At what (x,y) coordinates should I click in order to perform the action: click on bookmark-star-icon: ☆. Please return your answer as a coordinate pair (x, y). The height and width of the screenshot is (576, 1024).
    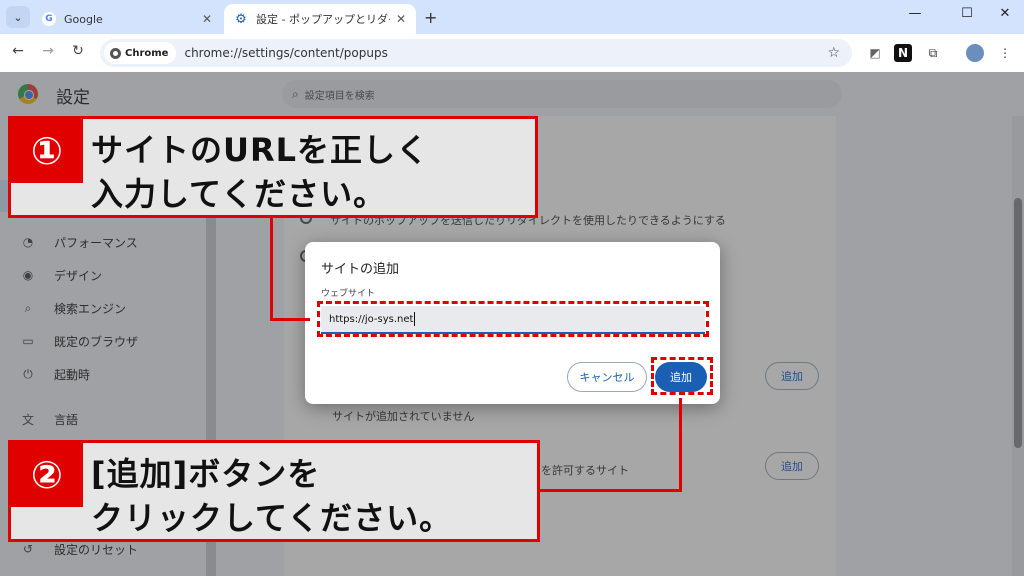
    Looking at the image, I should click on (833, 53).